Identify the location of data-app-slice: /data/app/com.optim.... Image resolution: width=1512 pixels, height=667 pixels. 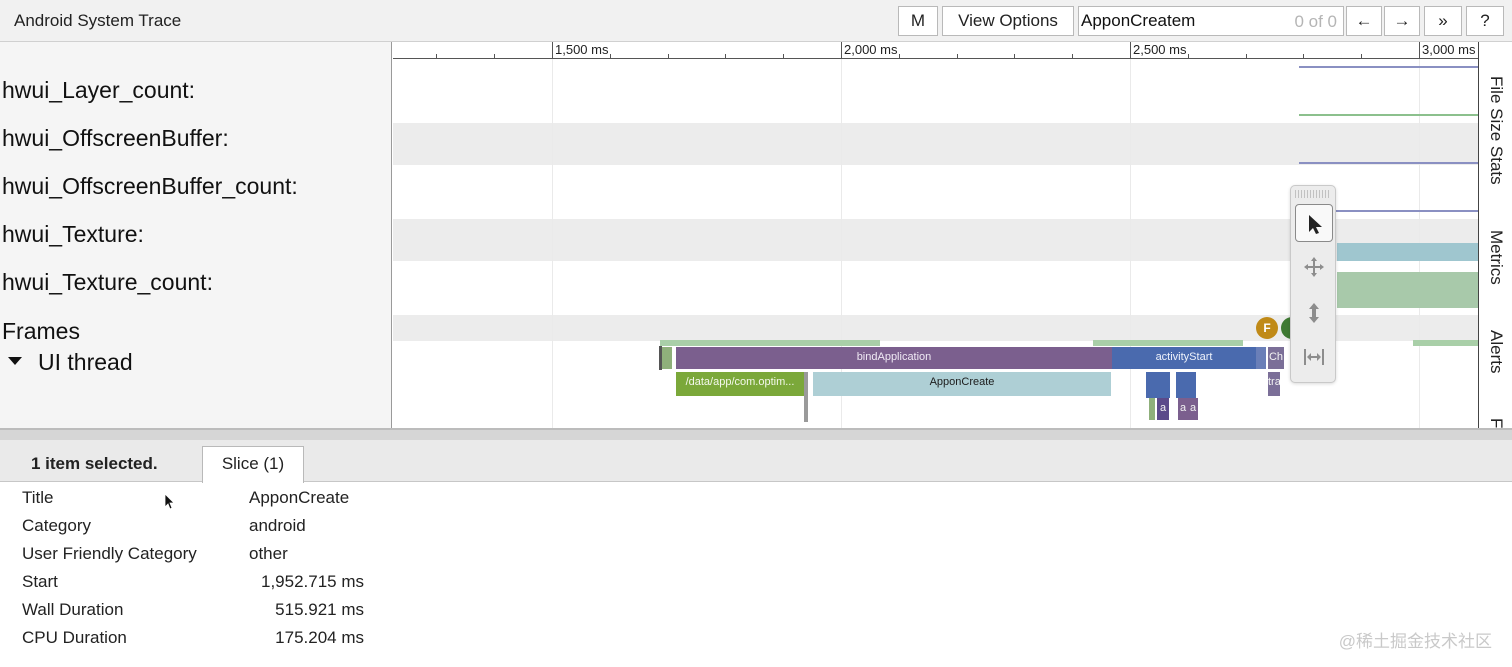
(740, 384).